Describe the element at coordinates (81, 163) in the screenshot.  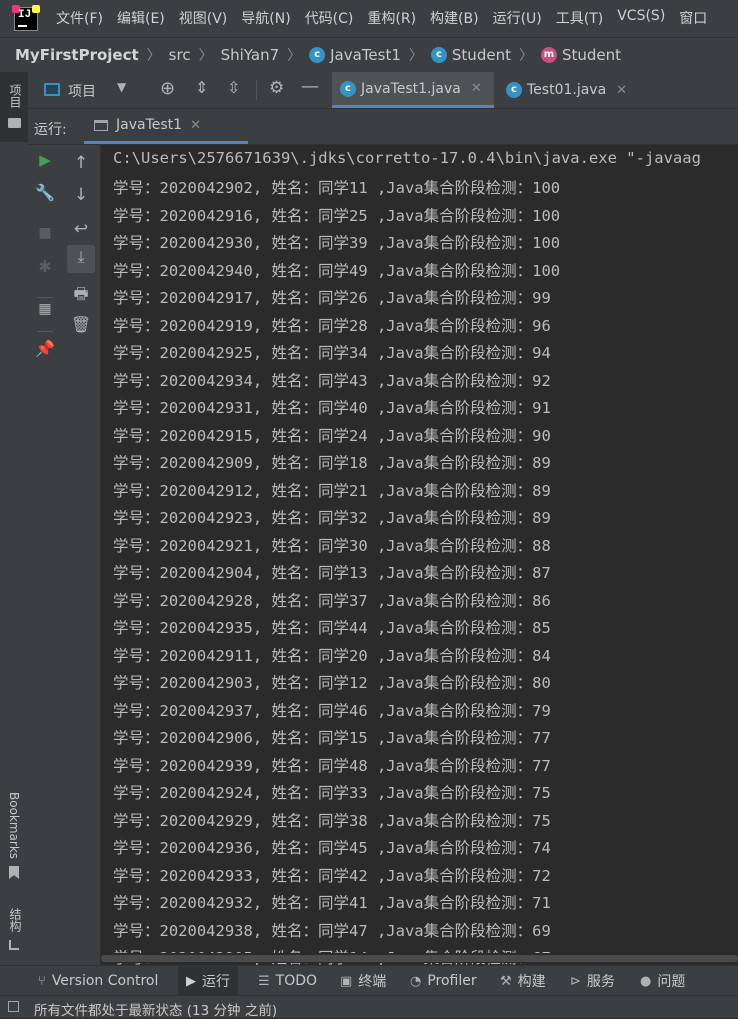
I see `arrow-up-icon: ↑` at that location.